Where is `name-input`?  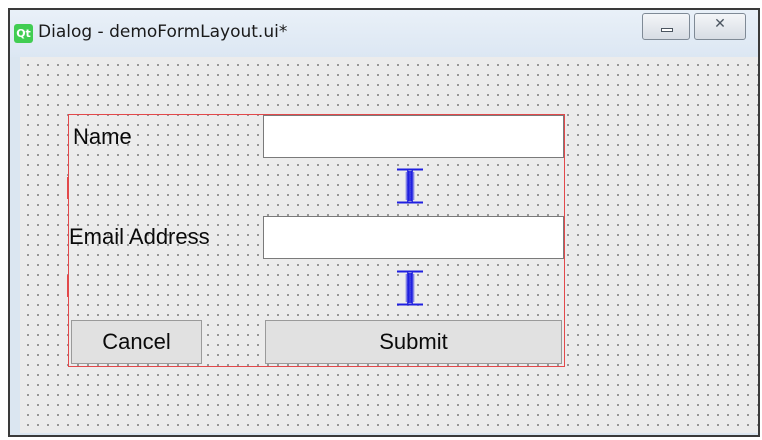 name-input is located at coordinates (413, 136).